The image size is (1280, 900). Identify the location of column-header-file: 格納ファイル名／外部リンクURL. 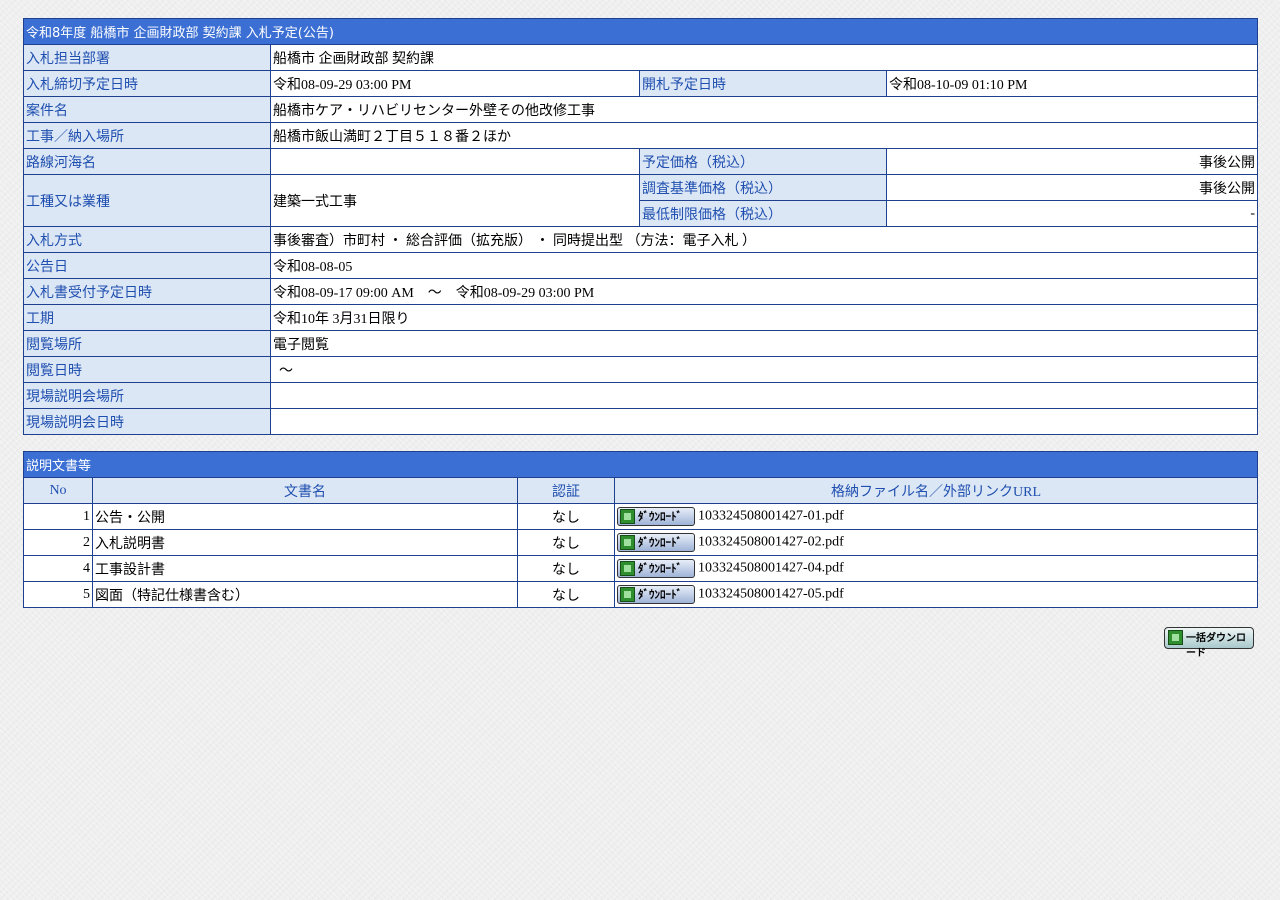
(936, 490).